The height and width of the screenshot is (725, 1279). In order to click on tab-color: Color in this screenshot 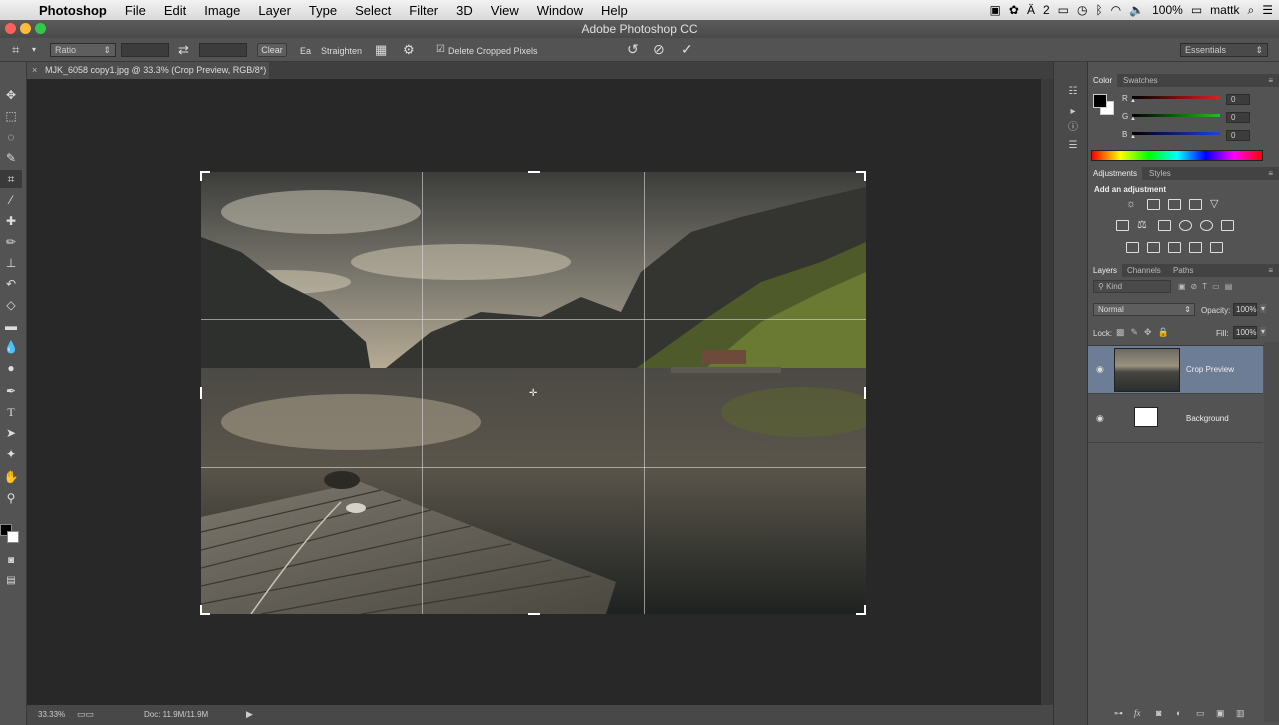, I will do `click(1103, 80)`.